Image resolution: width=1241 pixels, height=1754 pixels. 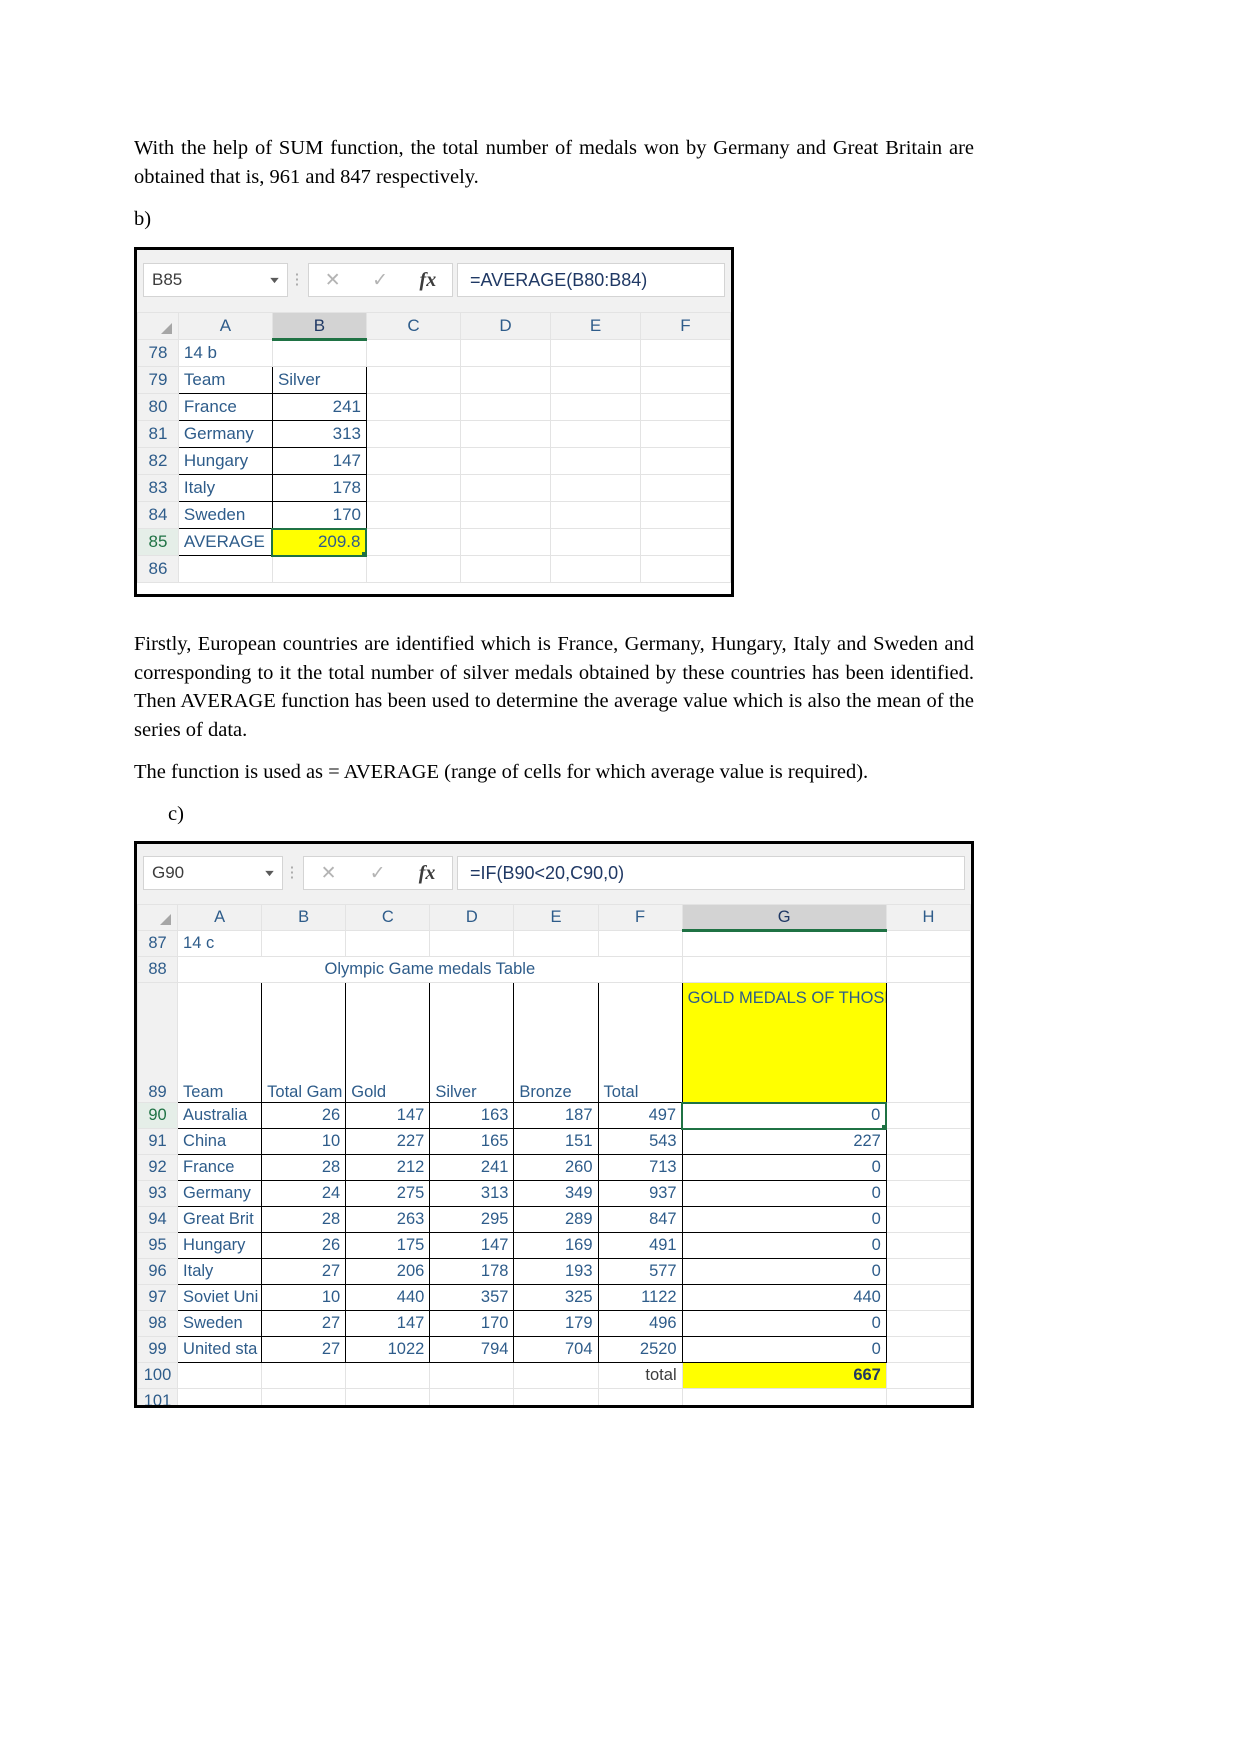 I want to click on cell-a101, so click(x=220, y=1396).